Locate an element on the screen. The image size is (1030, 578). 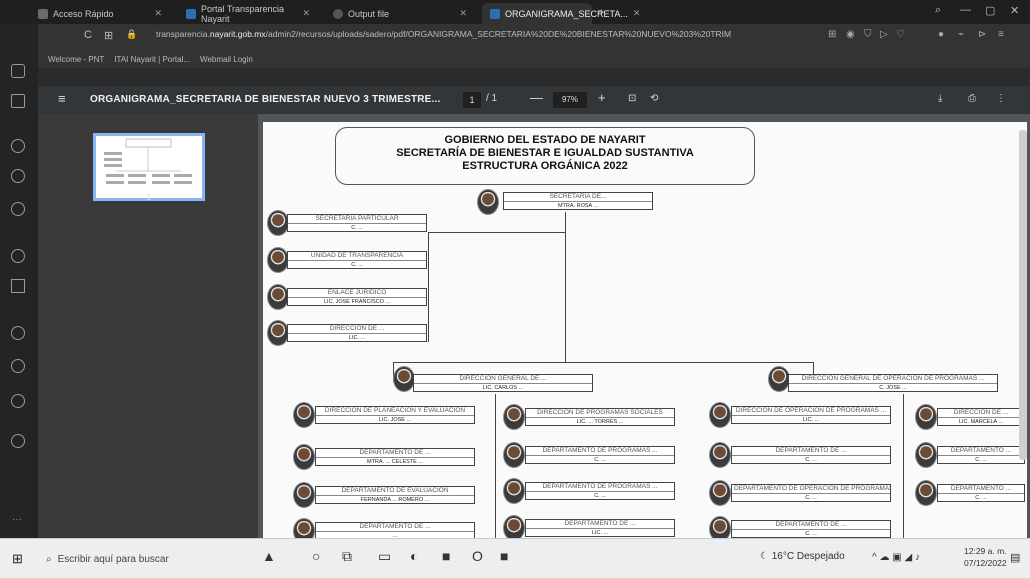
taskbar-search: ⌕ Escribir aquí para buscar is located at coordinates (141, 559).